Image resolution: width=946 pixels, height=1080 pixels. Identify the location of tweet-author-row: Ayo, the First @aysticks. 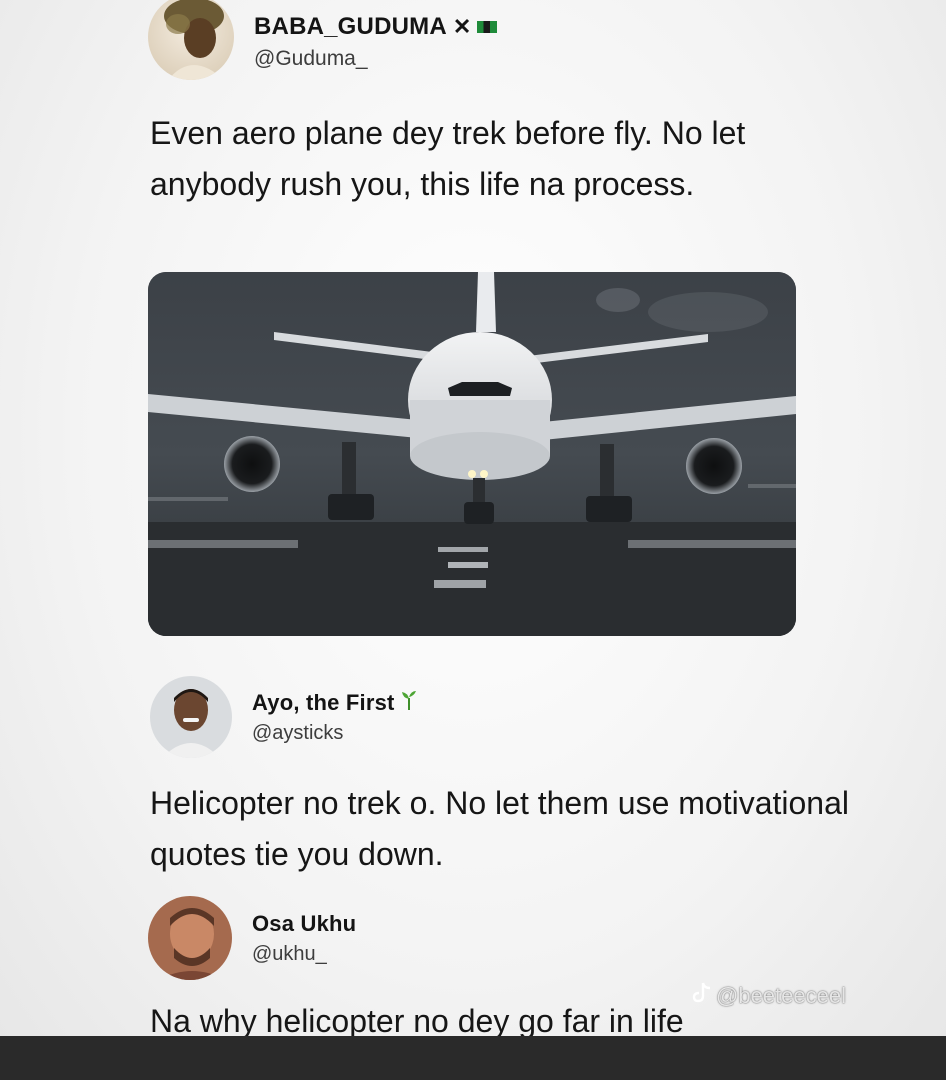
(283, 717).